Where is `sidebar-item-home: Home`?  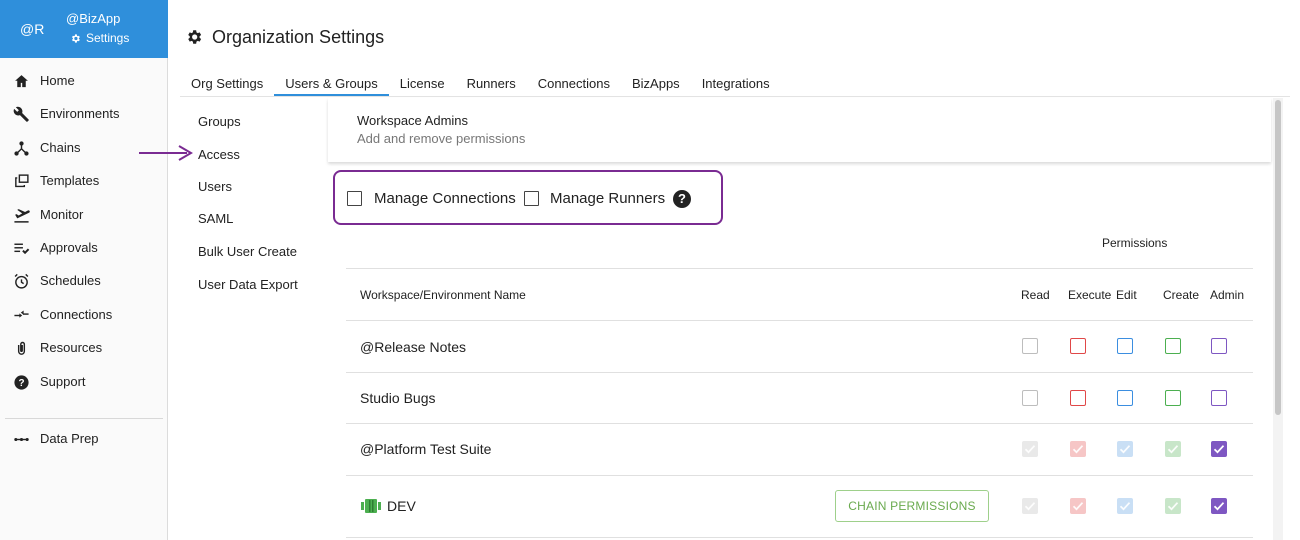 sidebar-item-home: Home is located at coordinates (84, 81).